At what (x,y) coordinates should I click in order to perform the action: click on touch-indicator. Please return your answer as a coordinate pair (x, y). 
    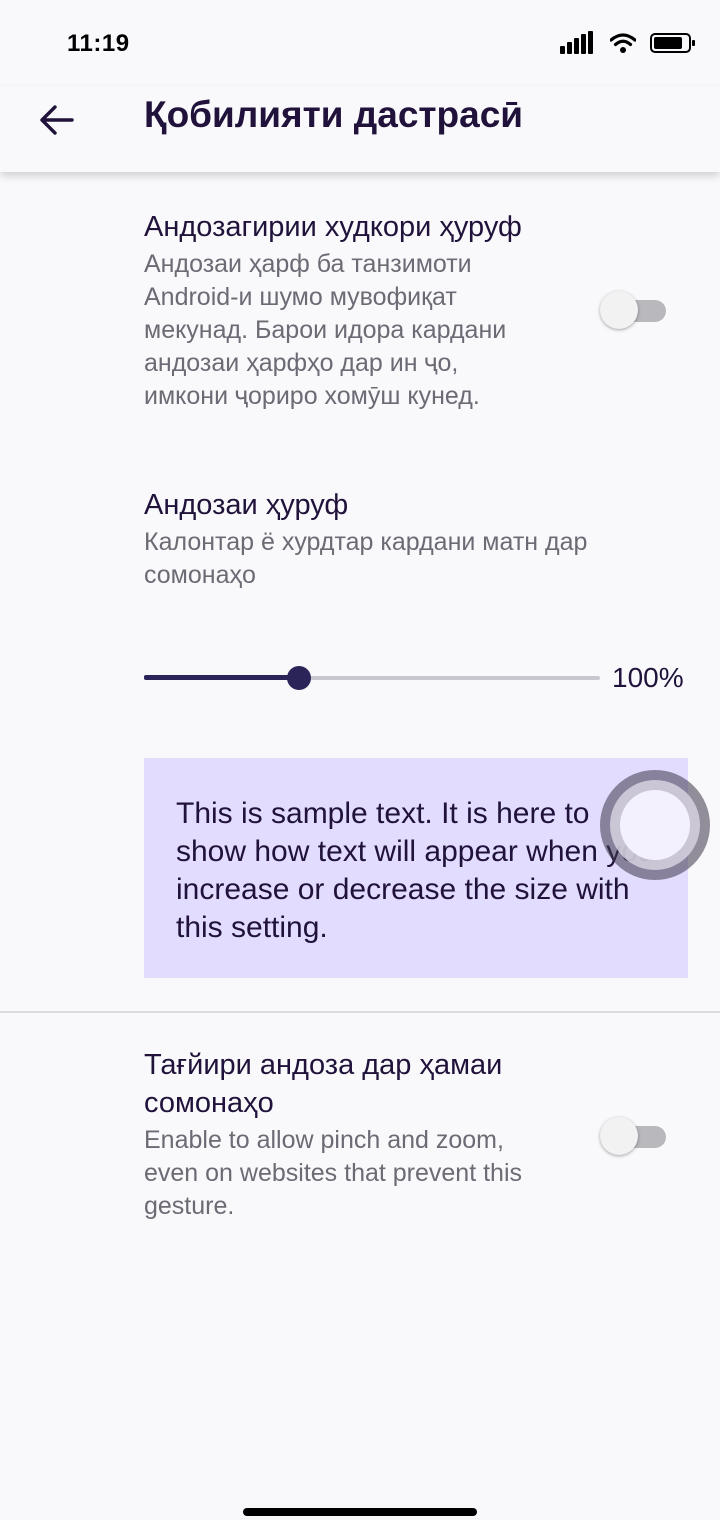
    Looking at the image, I should click on (655, 825).